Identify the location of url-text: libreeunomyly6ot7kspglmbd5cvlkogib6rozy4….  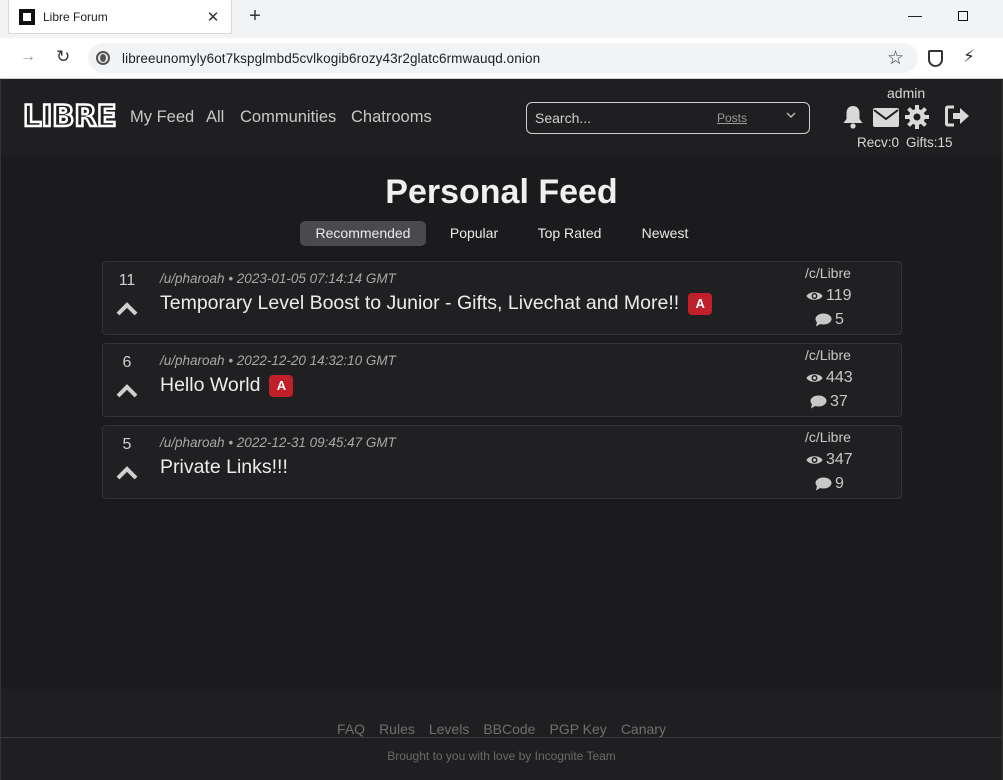
(331, 58).